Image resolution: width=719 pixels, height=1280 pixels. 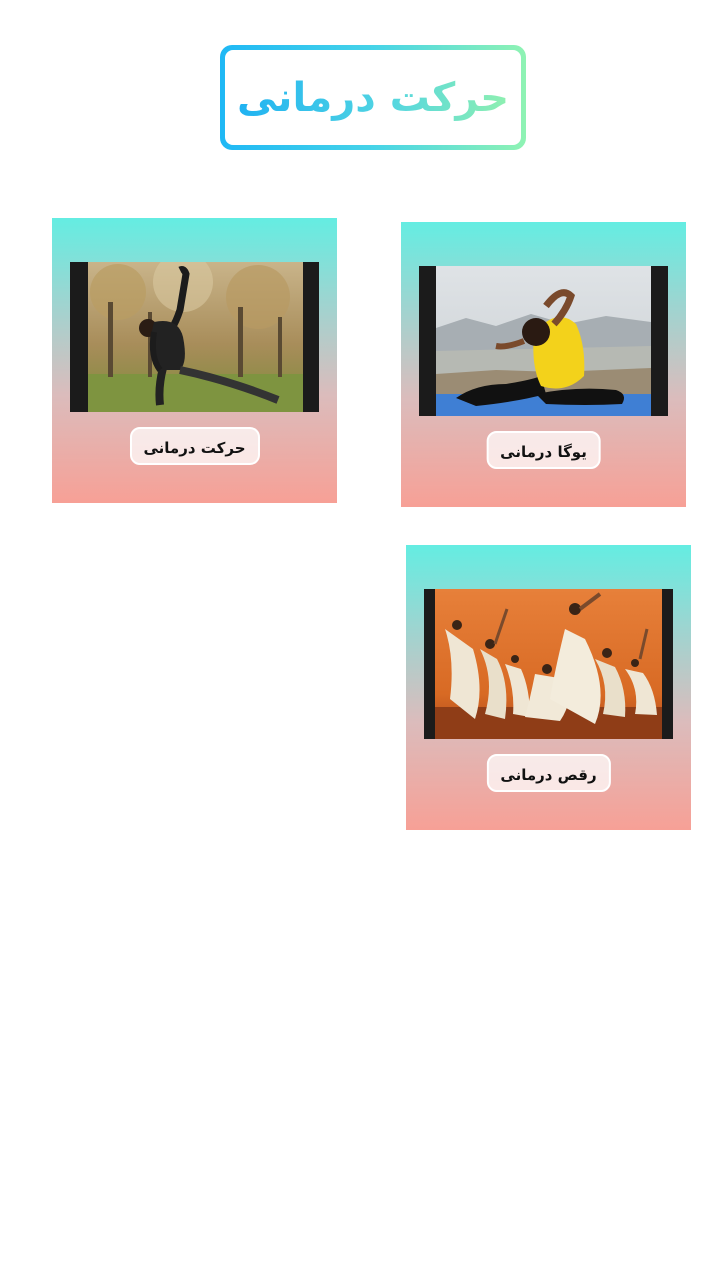 I want to click on page-title: حرکت درمانی, so click(x=373, y=97).